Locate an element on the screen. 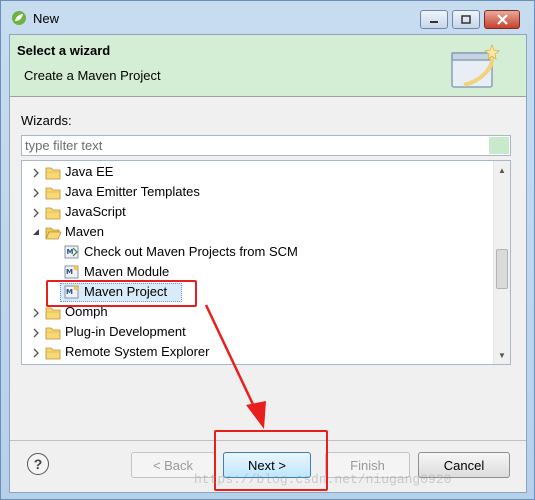 The width and height of the screenshot is (535, 500). wizard-banner-icon is located at coordinates (475, 65).